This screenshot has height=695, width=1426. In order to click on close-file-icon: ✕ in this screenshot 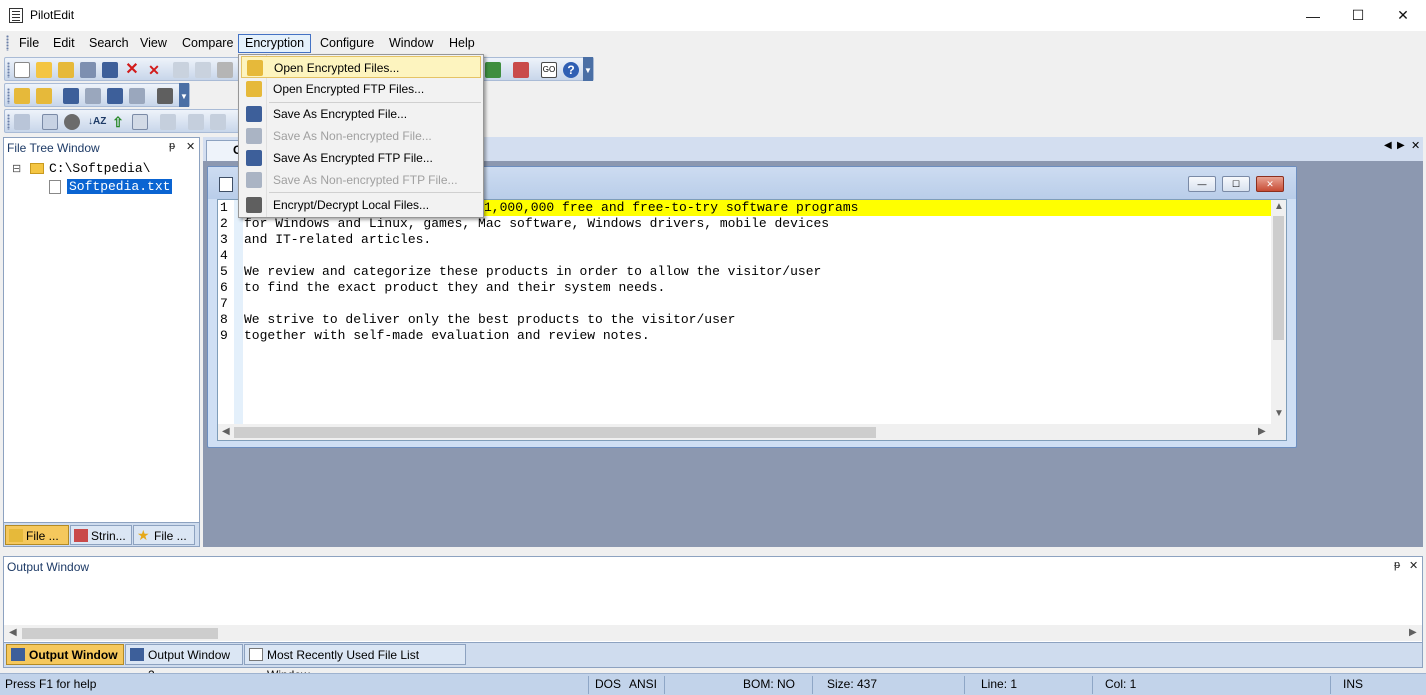, I will do `click(132, 70)`.